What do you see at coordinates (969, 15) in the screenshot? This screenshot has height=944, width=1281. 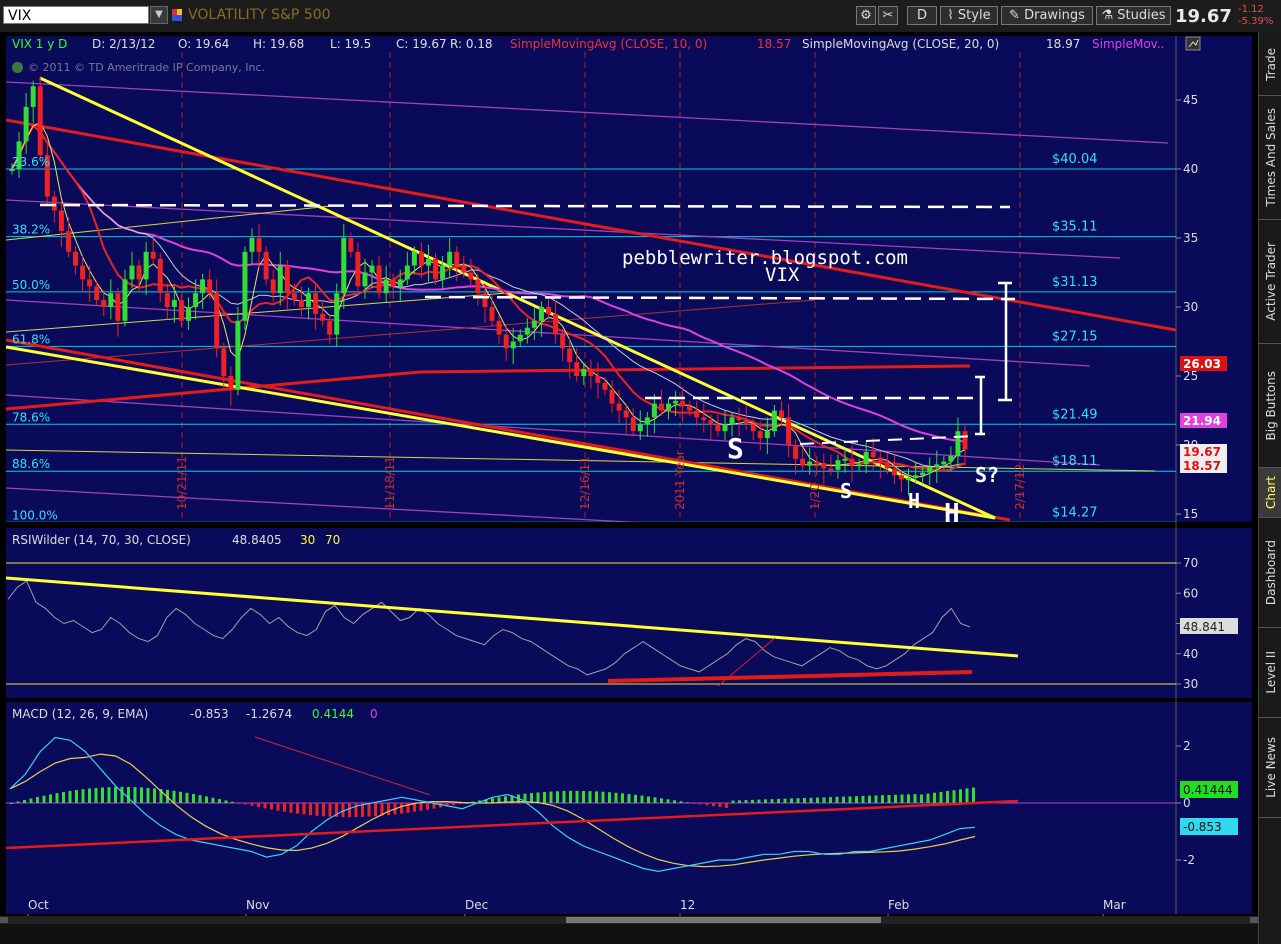 I see `style-button: ⌇ Style` at bounding box center [969, 15].